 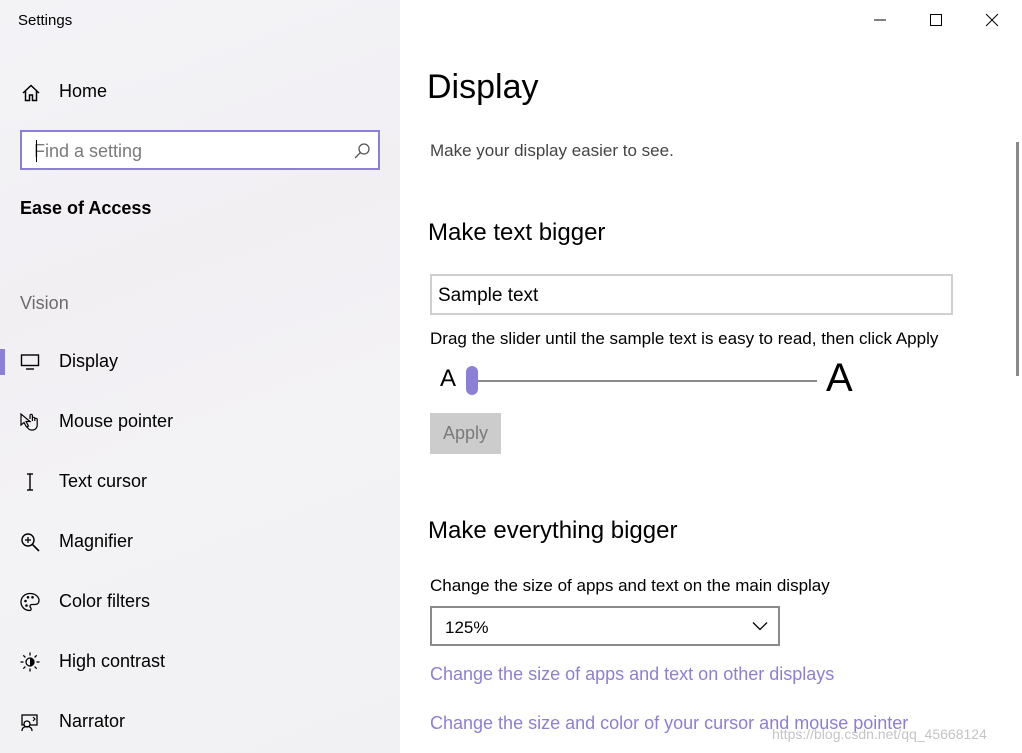 I want to click on home-label: Home, so click(x=83, y=91).